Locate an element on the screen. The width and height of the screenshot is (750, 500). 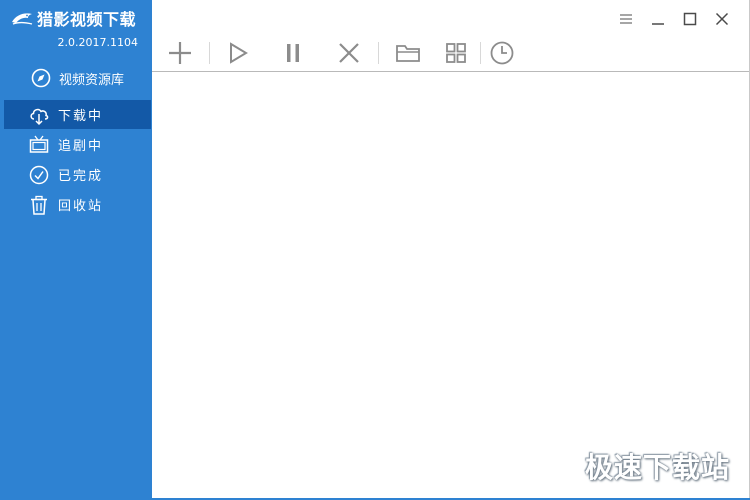
plus-icon is located at coordinates (180, 53).